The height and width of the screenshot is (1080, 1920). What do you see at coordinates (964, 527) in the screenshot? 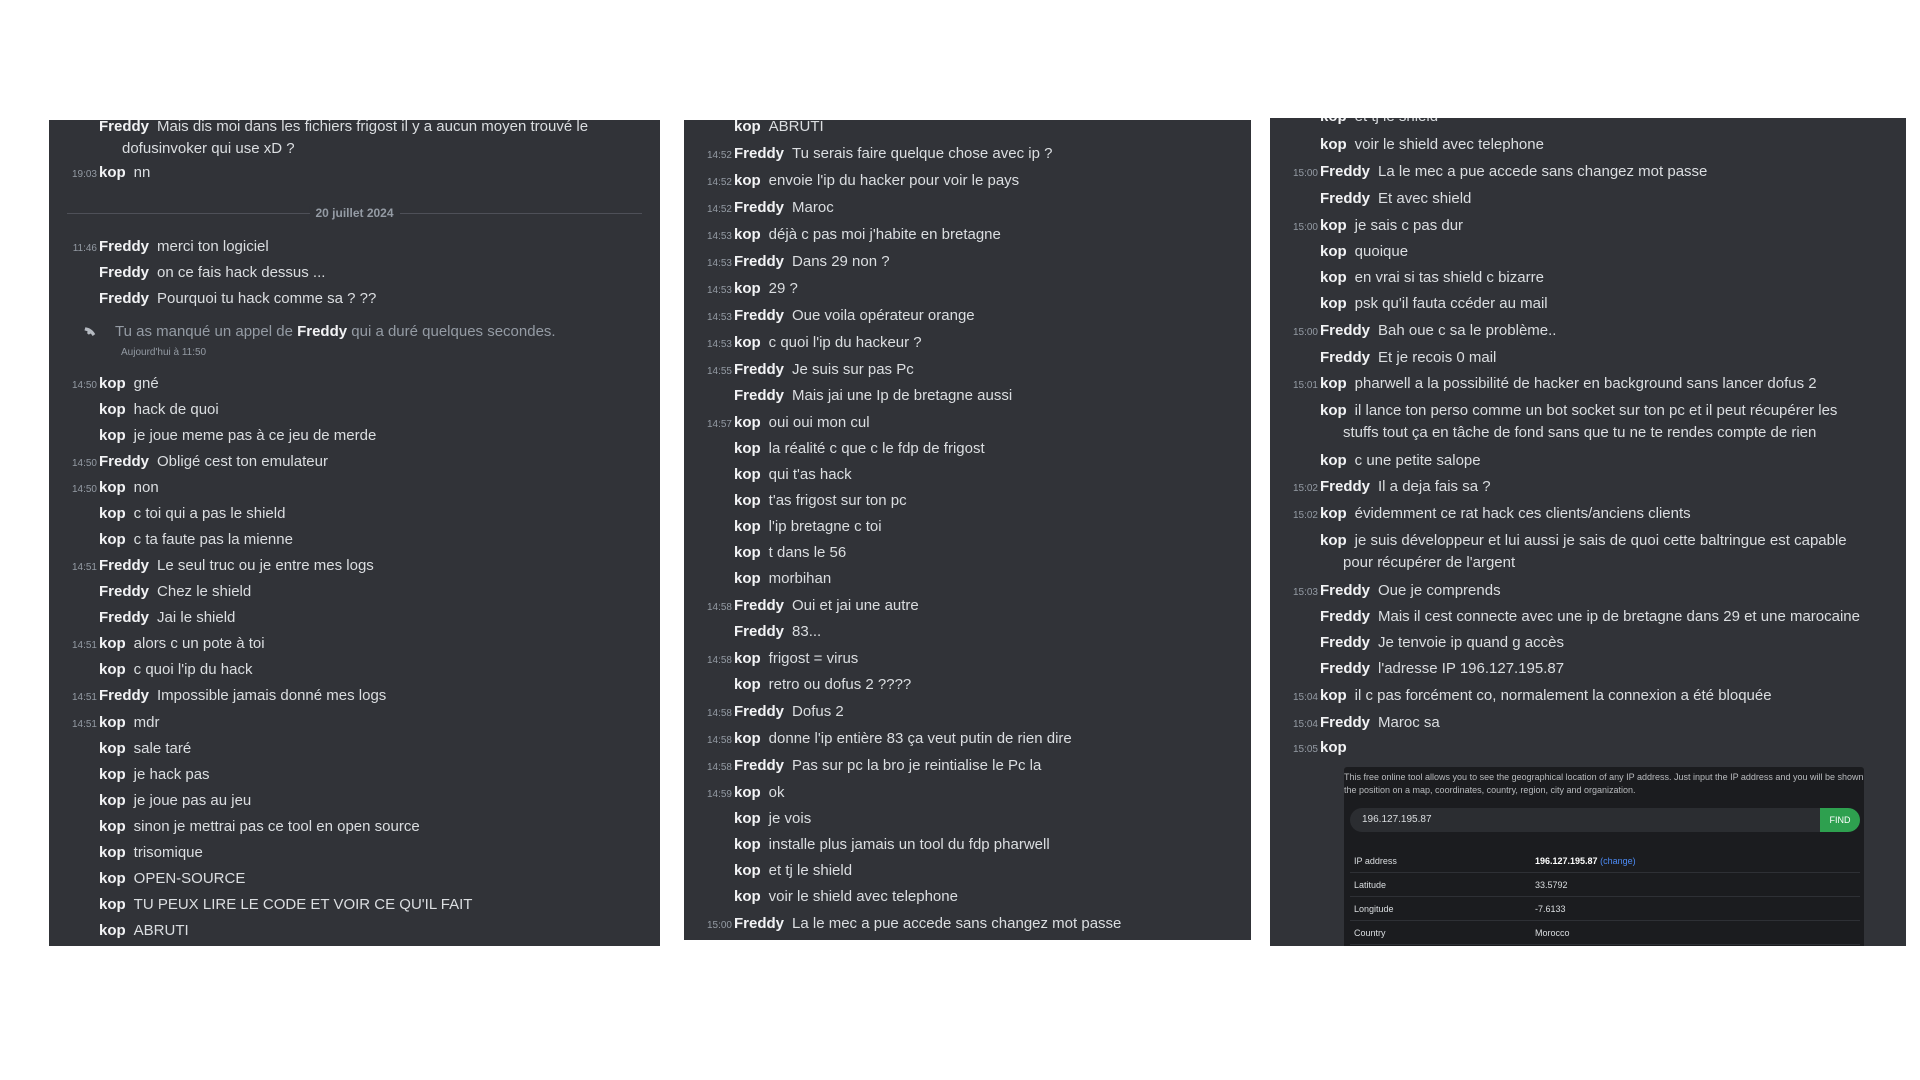
I see `message-row: kop l'ip bretagne c toi` at bounding box center [964, 527].